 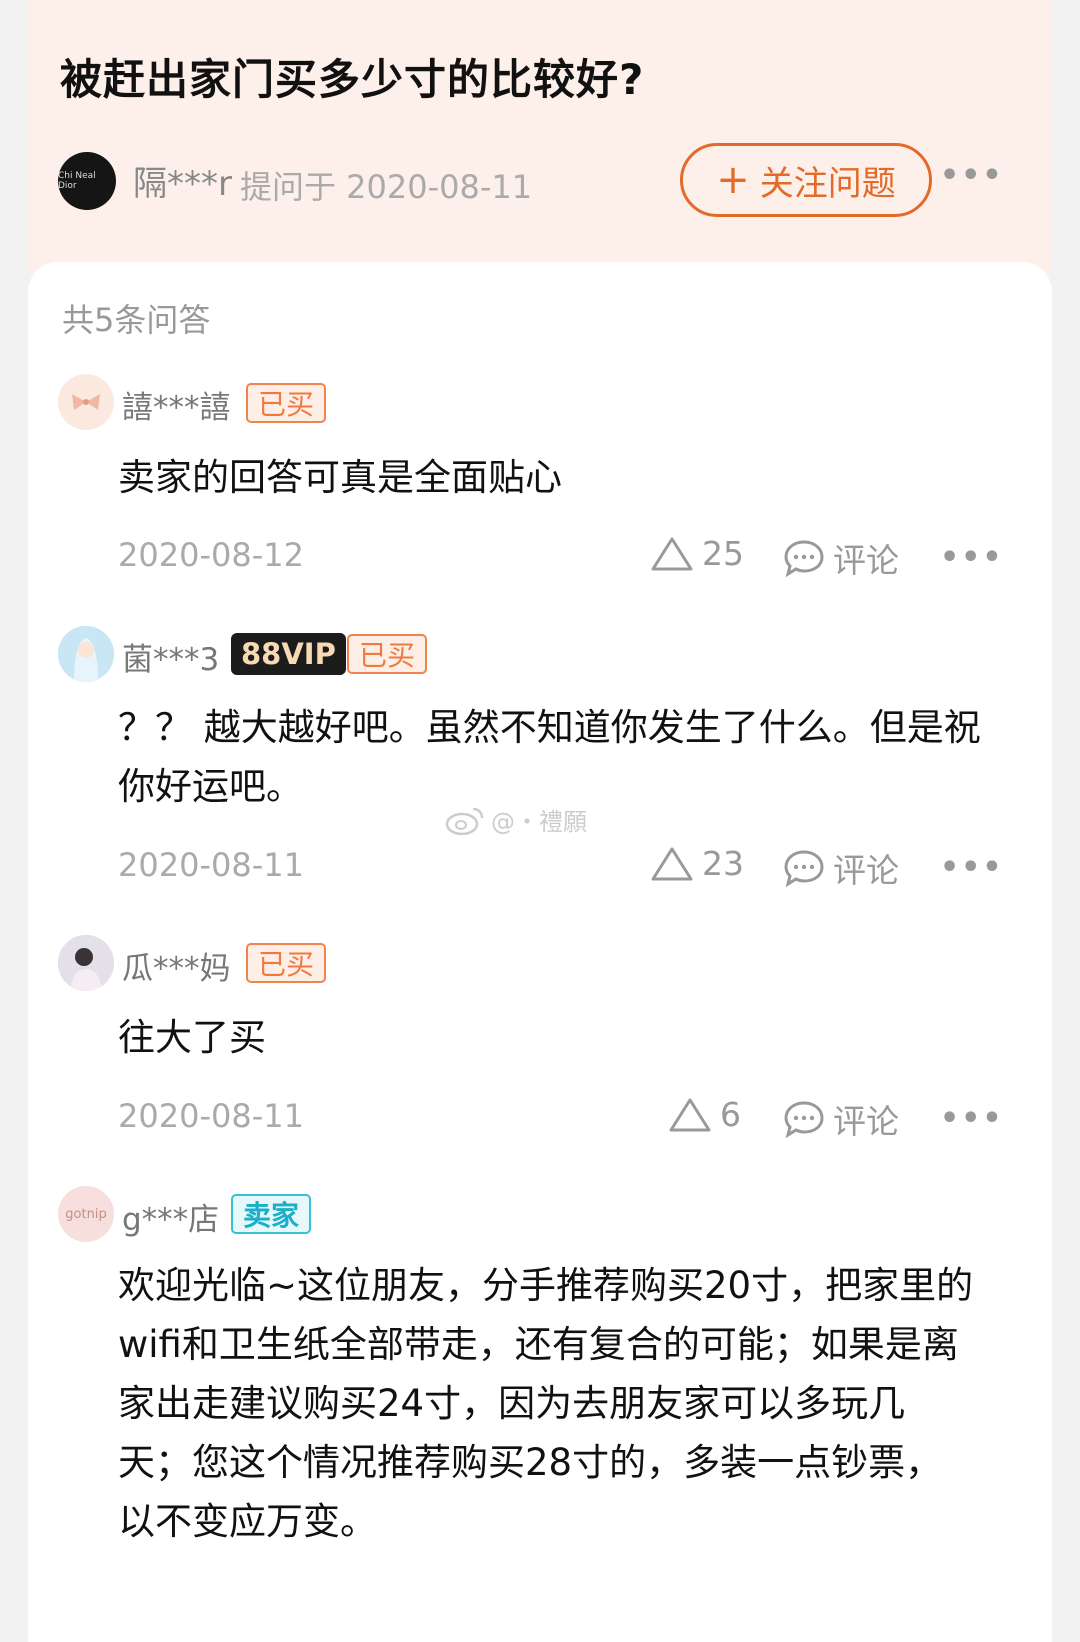 I want to click on asker-avatar-text: Chi Neal Dior, so click(x=77, y=181).